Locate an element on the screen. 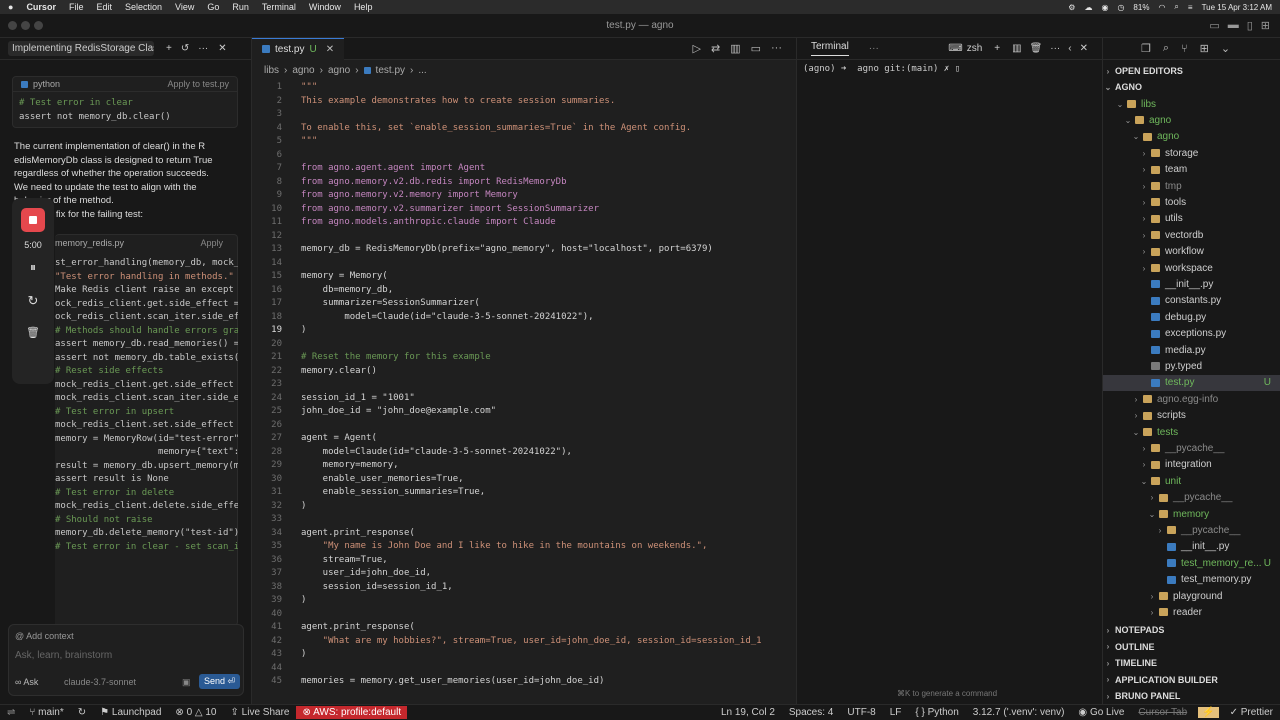  menu-view: View is located at coordinates (184, 7).